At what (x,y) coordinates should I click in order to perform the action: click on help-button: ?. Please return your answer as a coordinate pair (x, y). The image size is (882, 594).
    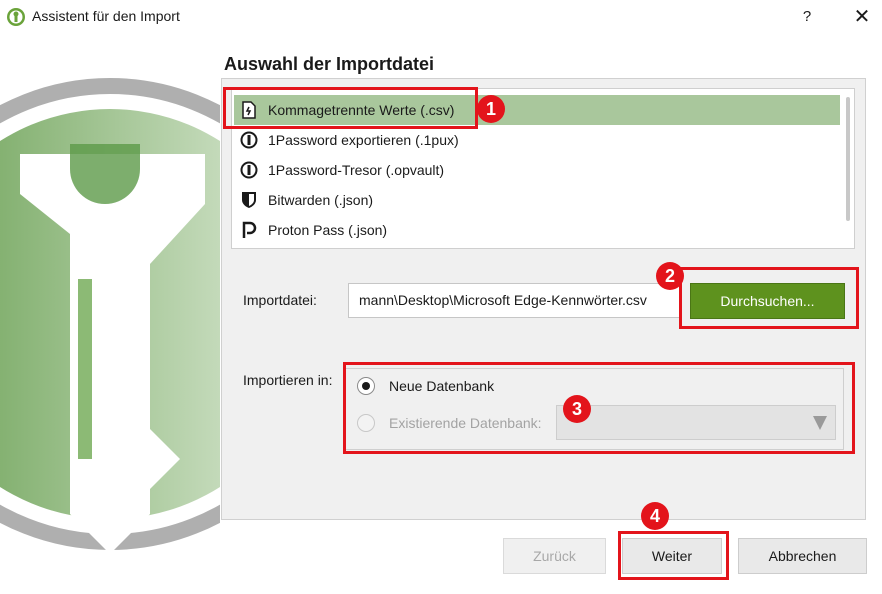
    Looking at the image, I should click on (807, 17).